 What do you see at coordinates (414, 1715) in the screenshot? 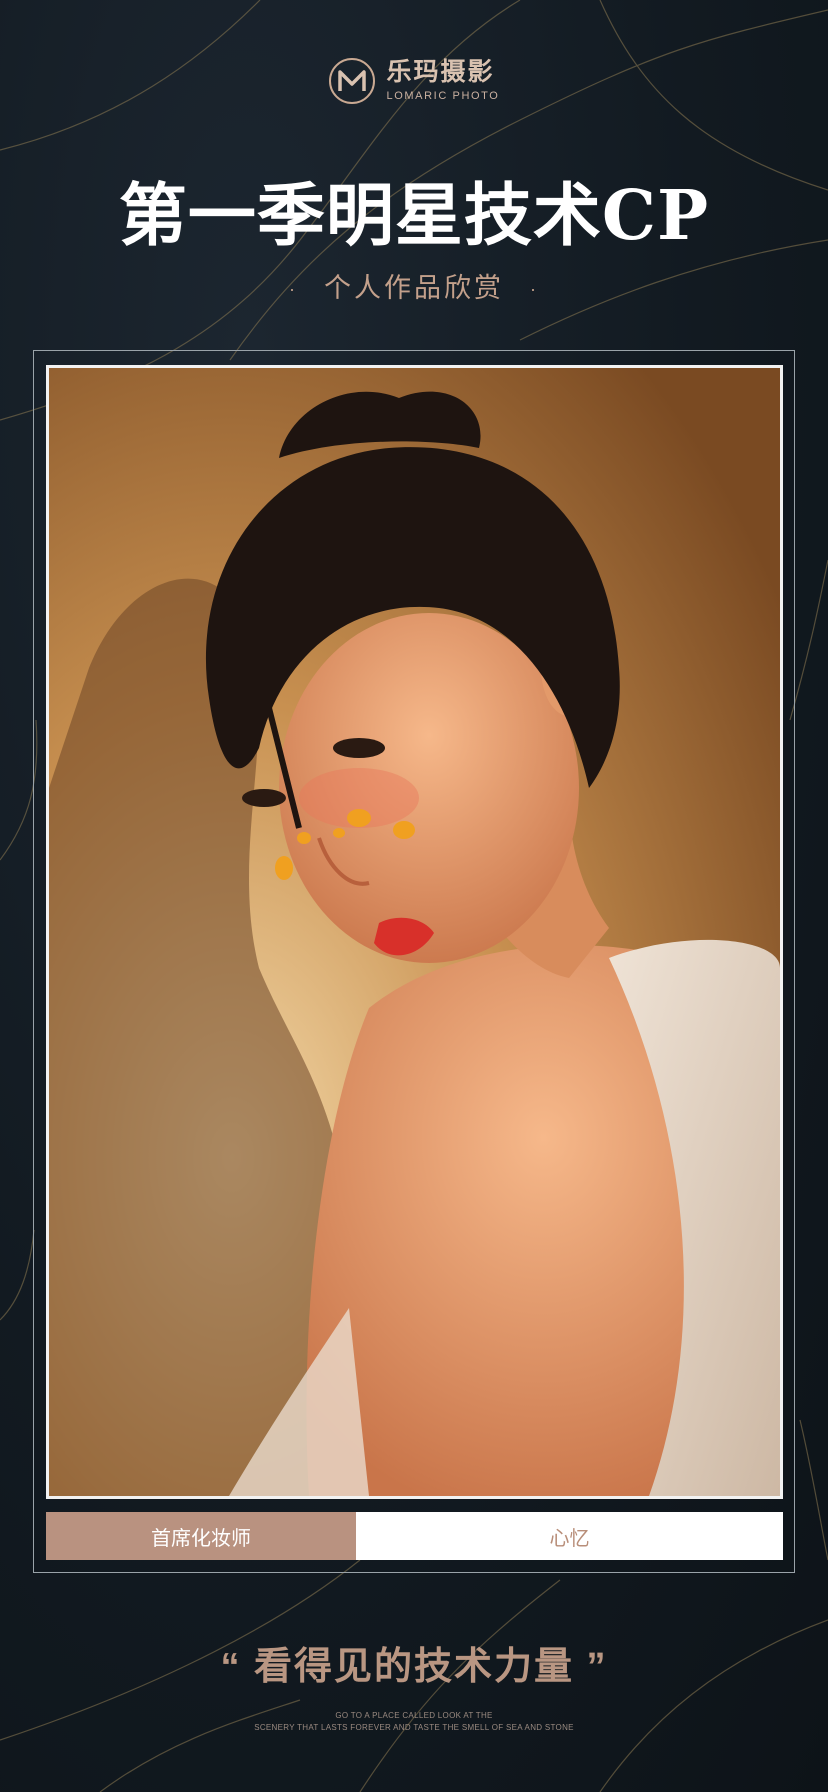
I see `footer-line-1: GO TO A PLACE CALLED LOOK AT THE` at bounding box center [414, 1715].